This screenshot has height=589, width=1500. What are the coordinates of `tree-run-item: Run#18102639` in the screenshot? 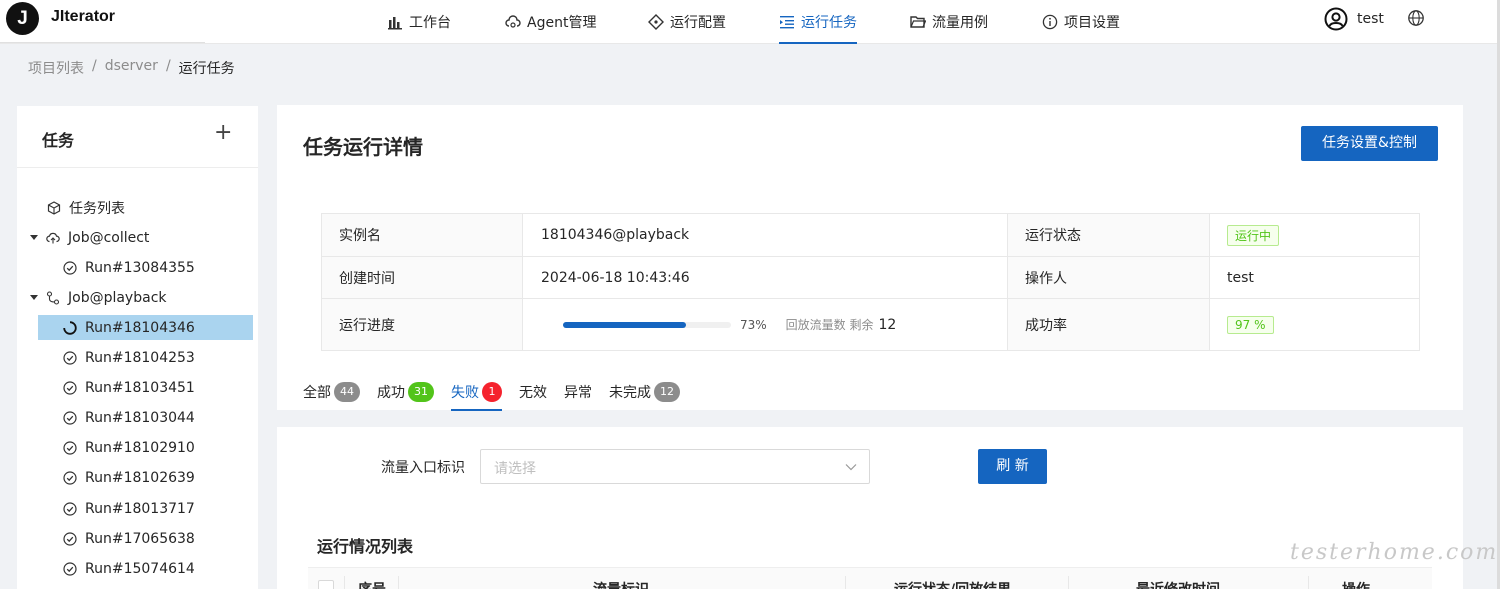 It's located at (129, 477).